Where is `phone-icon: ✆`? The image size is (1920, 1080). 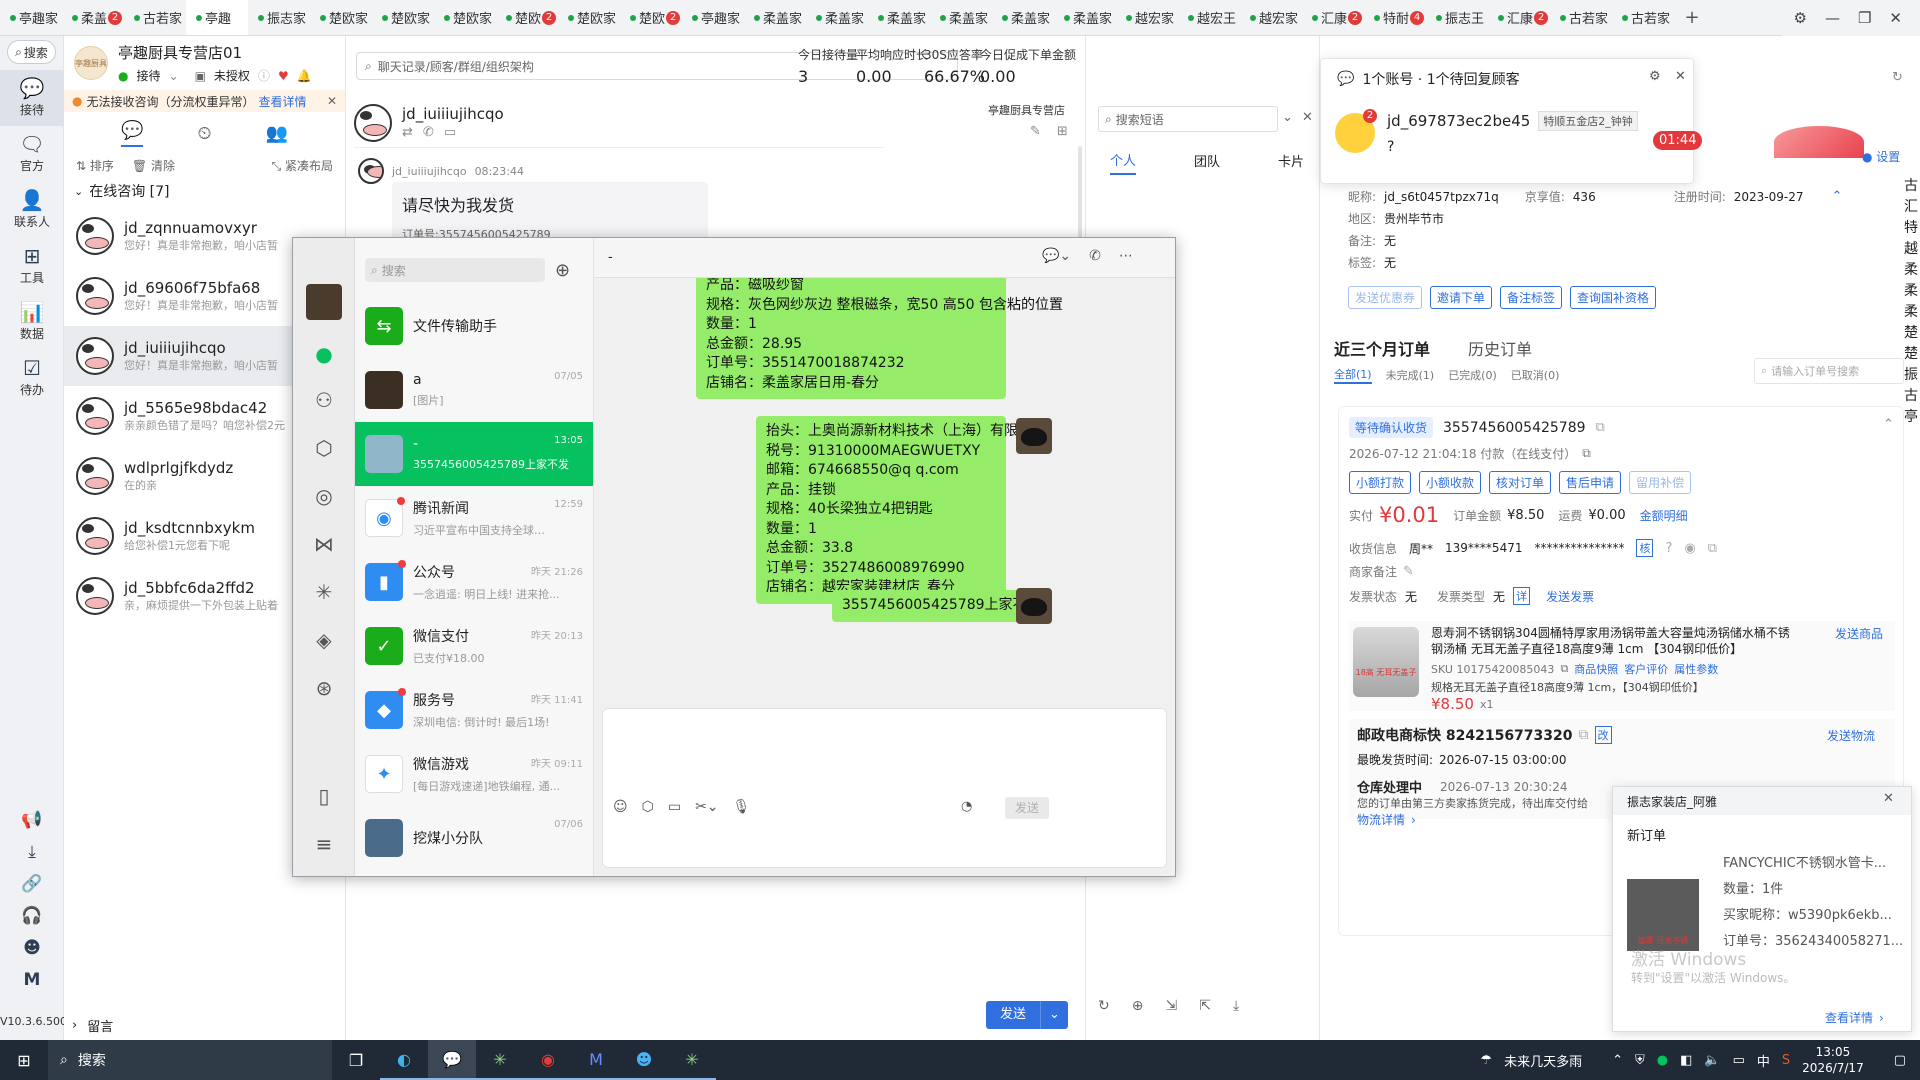 phone-icon: ✆ is located at coordinates (428, 132).